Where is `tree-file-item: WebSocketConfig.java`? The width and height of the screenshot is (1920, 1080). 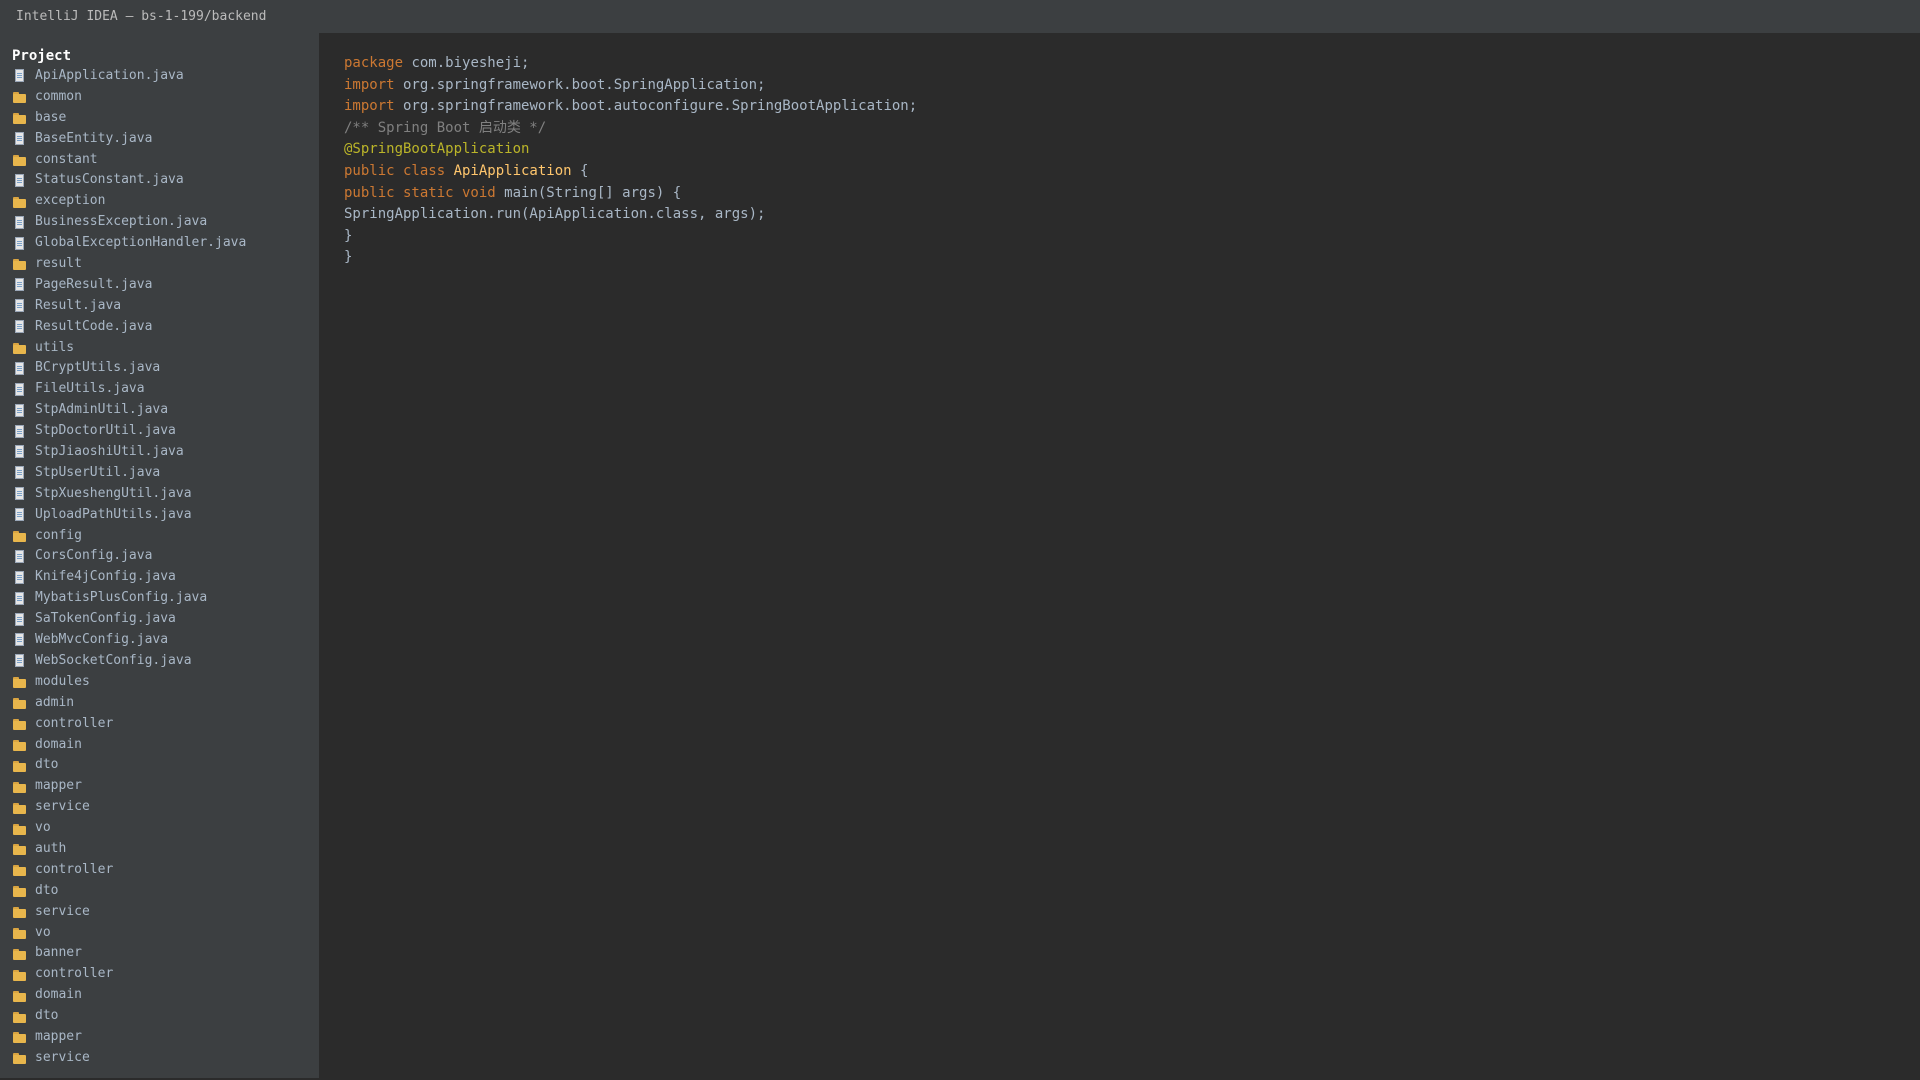
tree-file-item: WebSocketConfig.java is located at coordinates (159, 661).